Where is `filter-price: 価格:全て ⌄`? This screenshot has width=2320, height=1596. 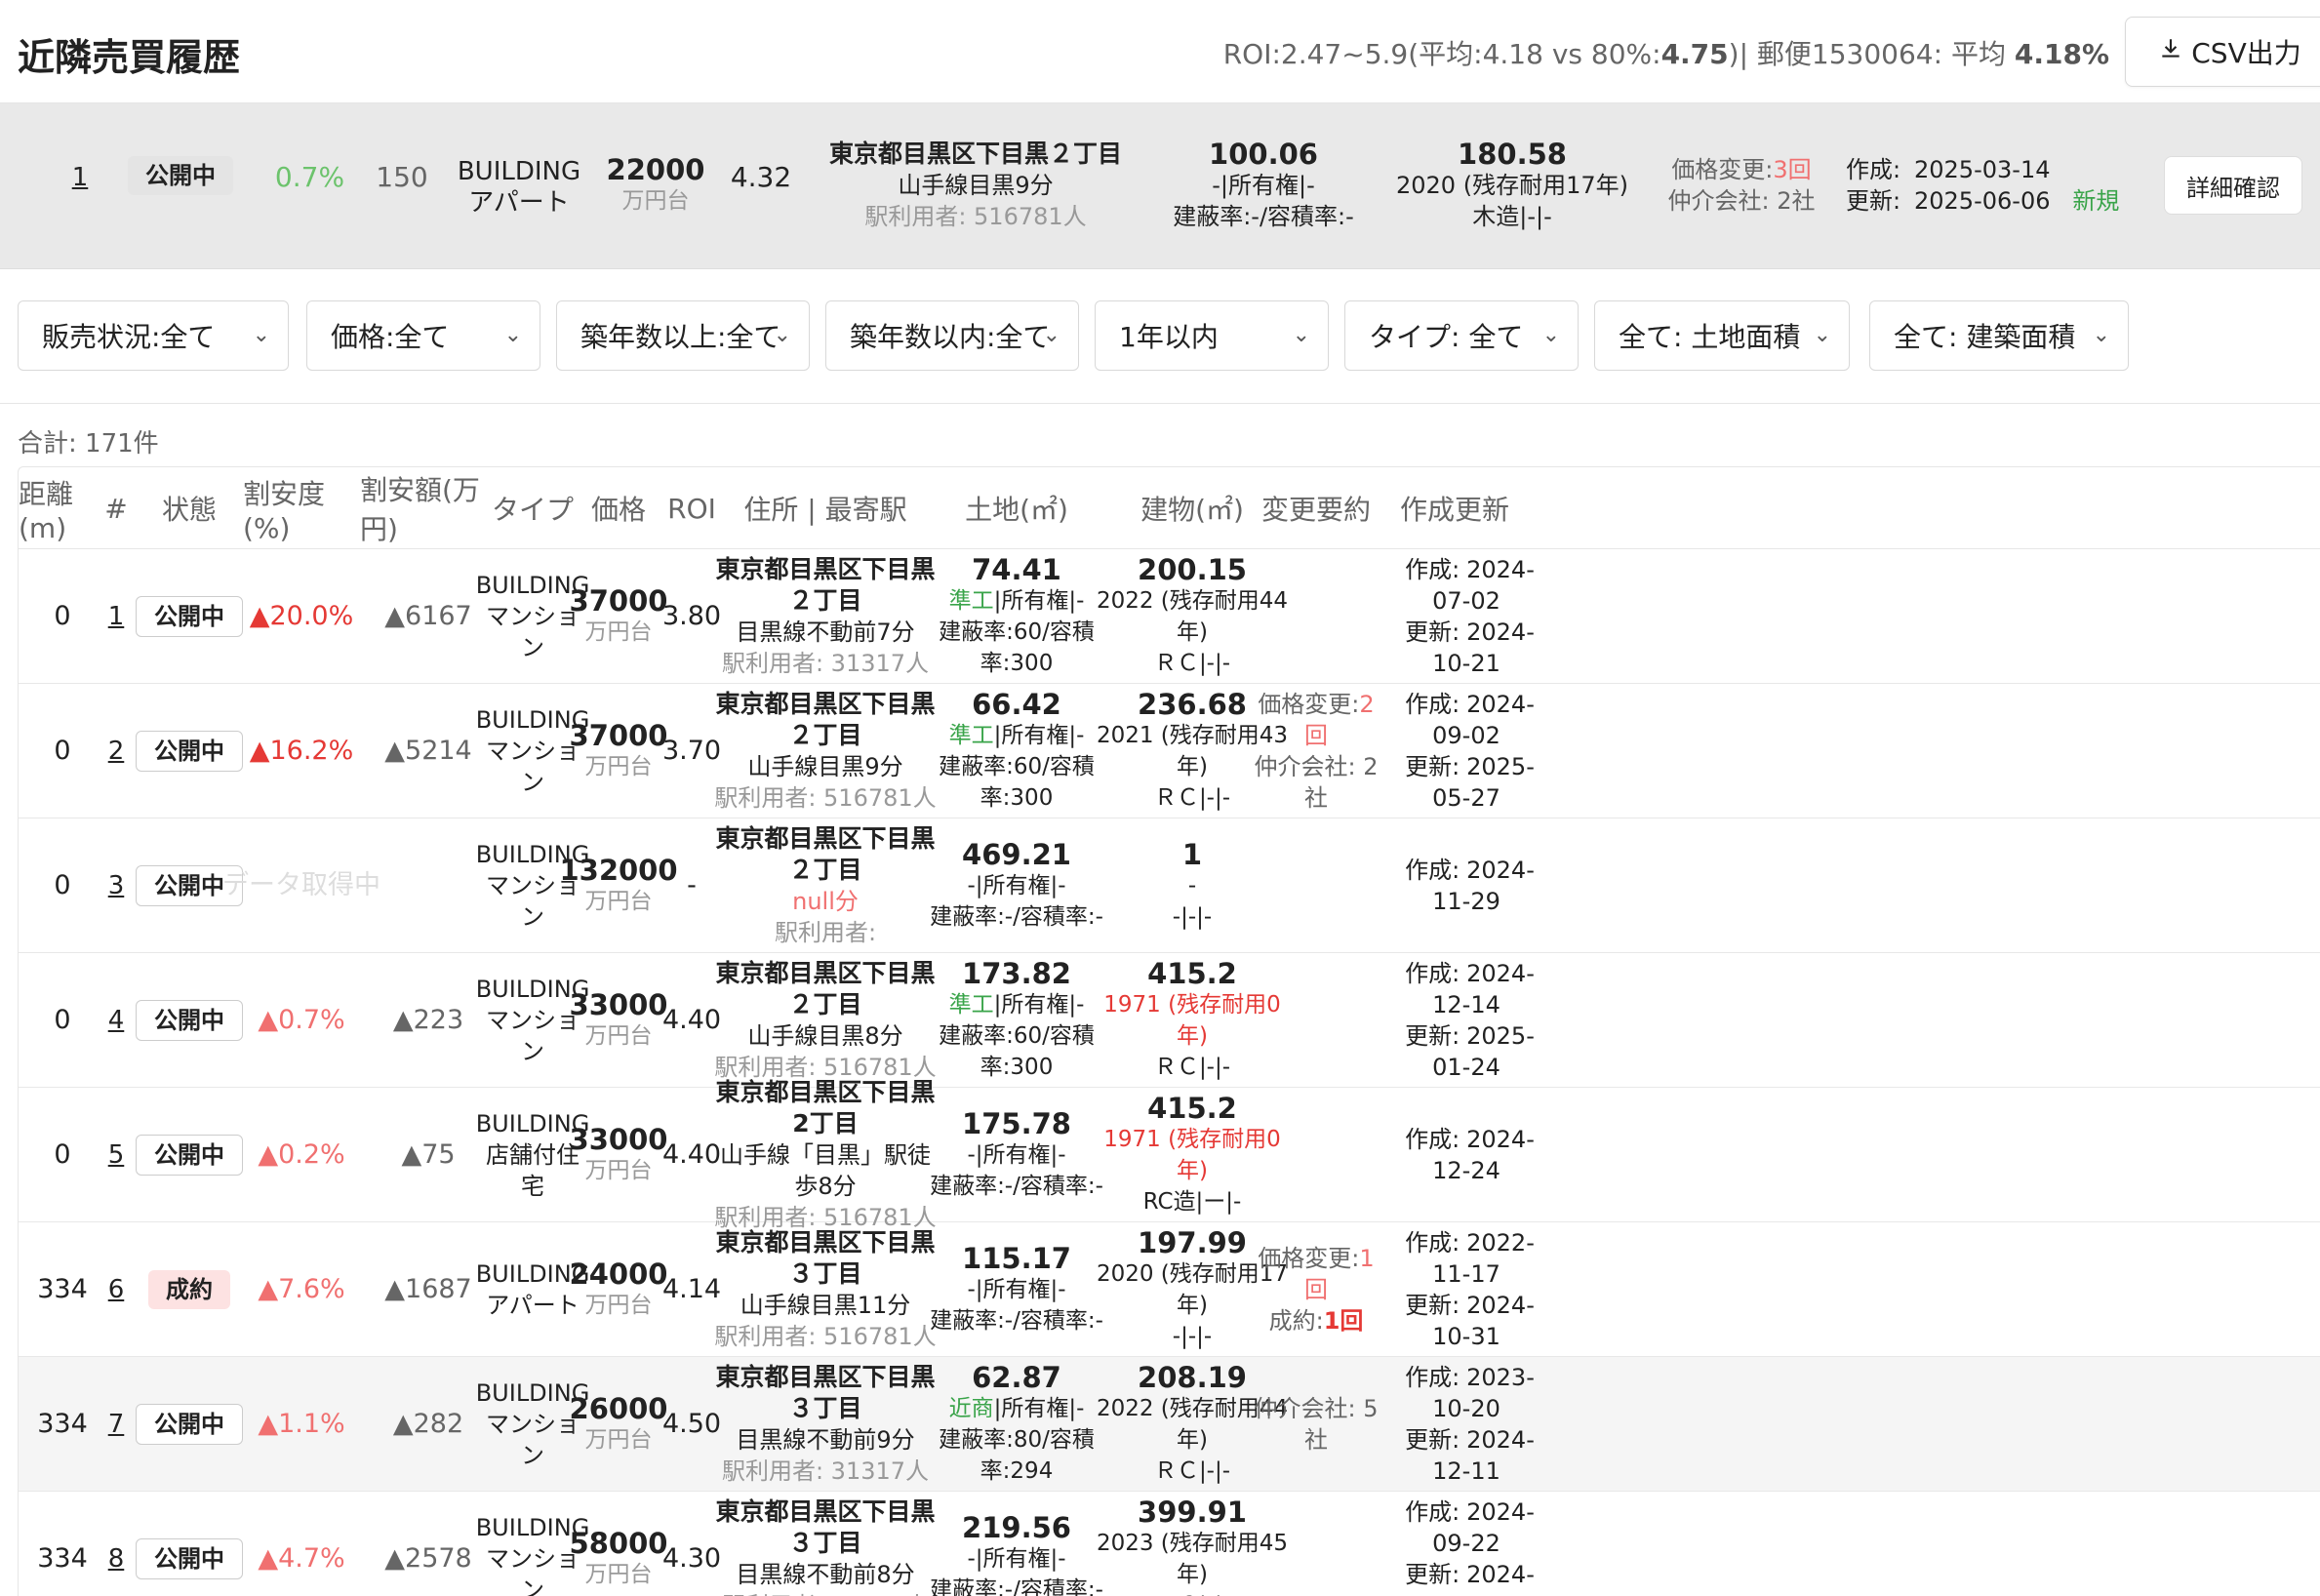 filter-price: 価格:全て ⌄ is located at coordinates (423, 335).